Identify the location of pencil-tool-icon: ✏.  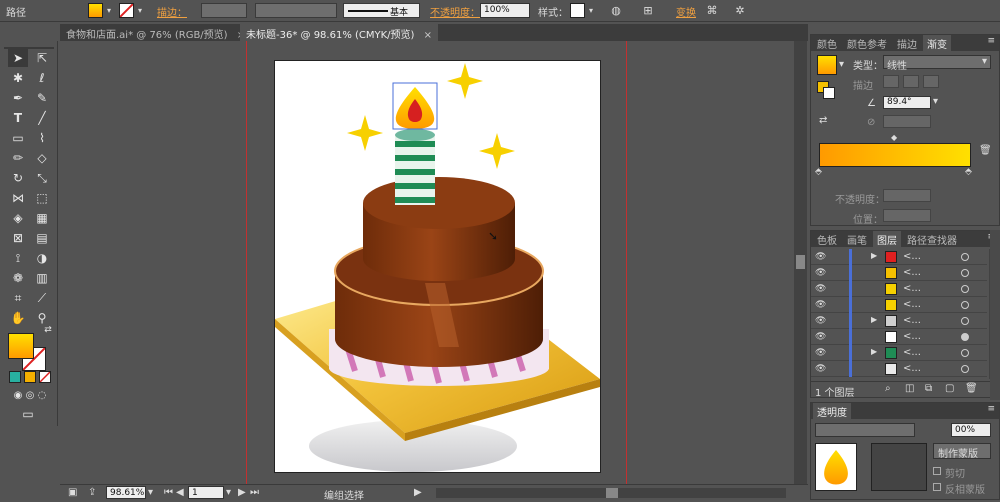
(18, 158).